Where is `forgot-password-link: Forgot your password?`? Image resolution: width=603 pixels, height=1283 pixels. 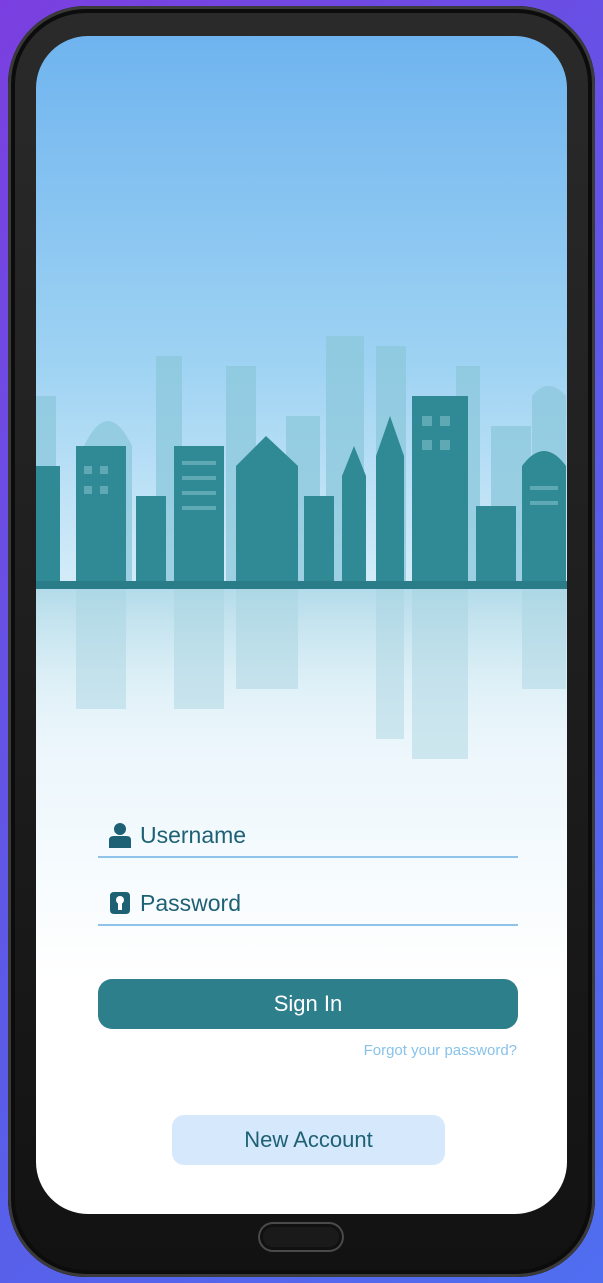 forgot-password-link: Forgot your password? is located at coordinates (440, 1050).